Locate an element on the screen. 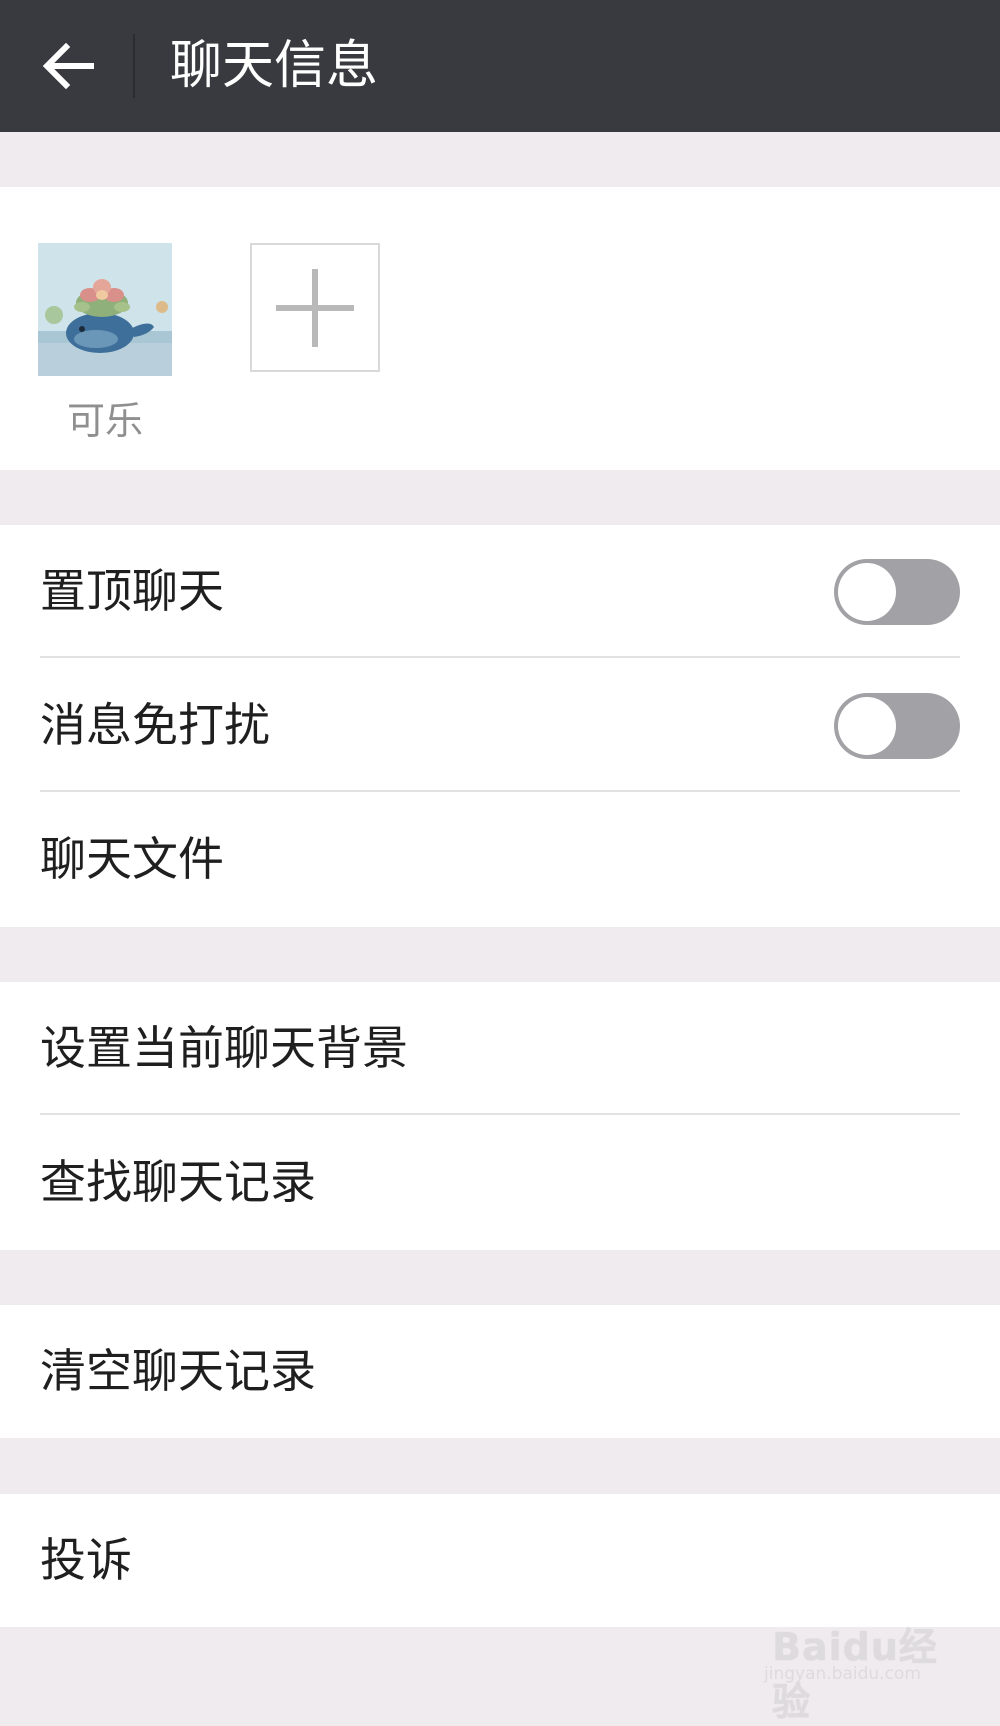  report-label: 投诉 is located at coordinates (86, 1560).